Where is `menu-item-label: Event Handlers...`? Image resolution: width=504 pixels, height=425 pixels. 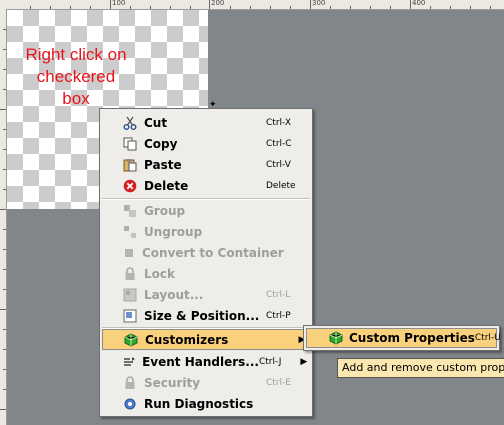 menu-item-label: Event Handlers... is located at coordinates (200, 361).